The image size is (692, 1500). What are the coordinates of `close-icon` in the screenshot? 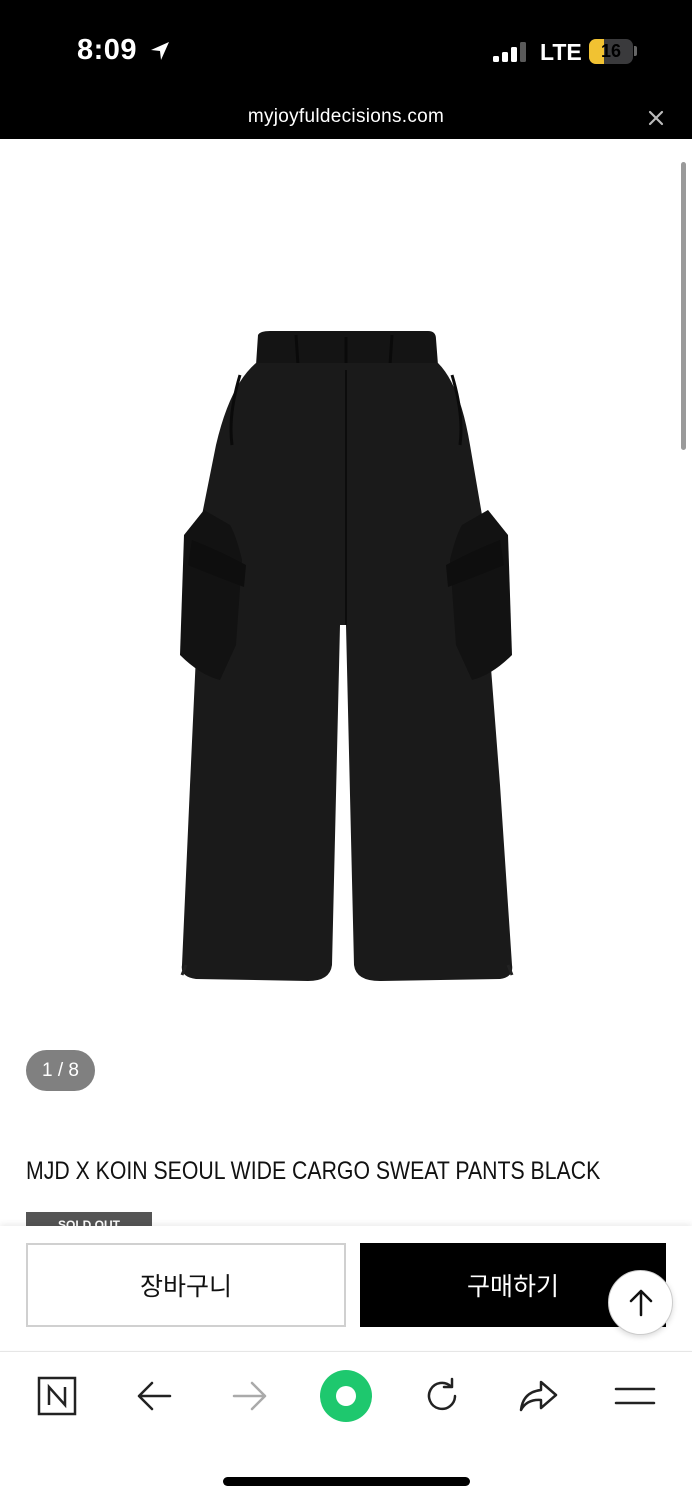 It's located at (656, 118).